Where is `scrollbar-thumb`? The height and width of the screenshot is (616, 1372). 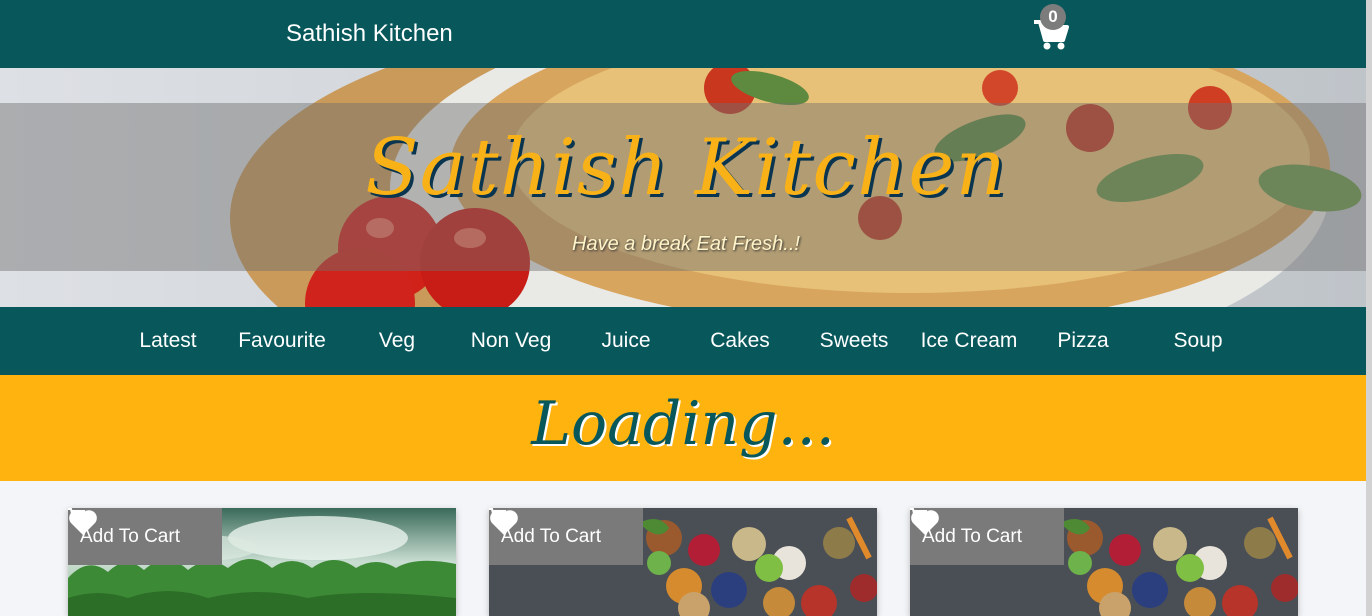 scrollbar-thumb is located at coordinates (1369, 308).